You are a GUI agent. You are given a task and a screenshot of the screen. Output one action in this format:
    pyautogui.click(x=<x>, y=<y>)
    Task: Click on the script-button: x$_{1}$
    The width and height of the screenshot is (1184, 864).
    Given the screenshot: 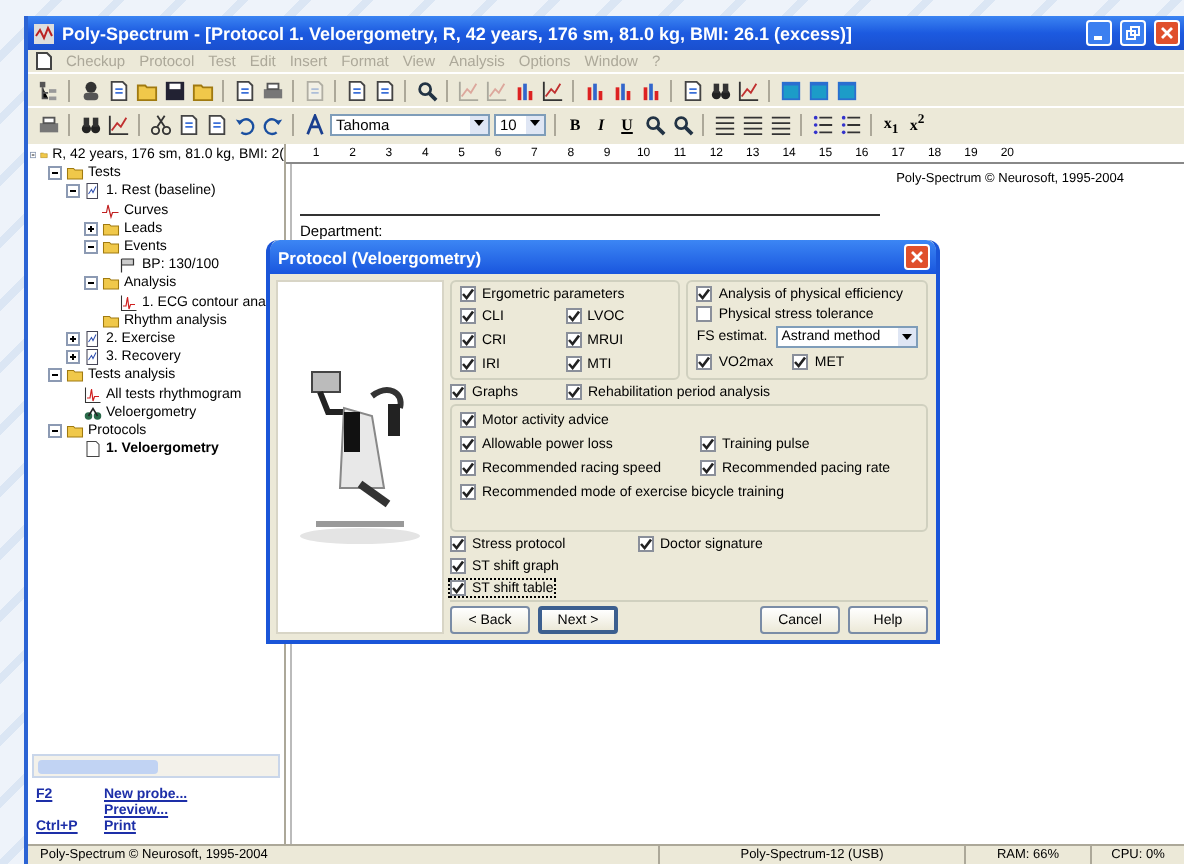 What is the action you would take?
    pyautogui.click(x=891, y=124)
    